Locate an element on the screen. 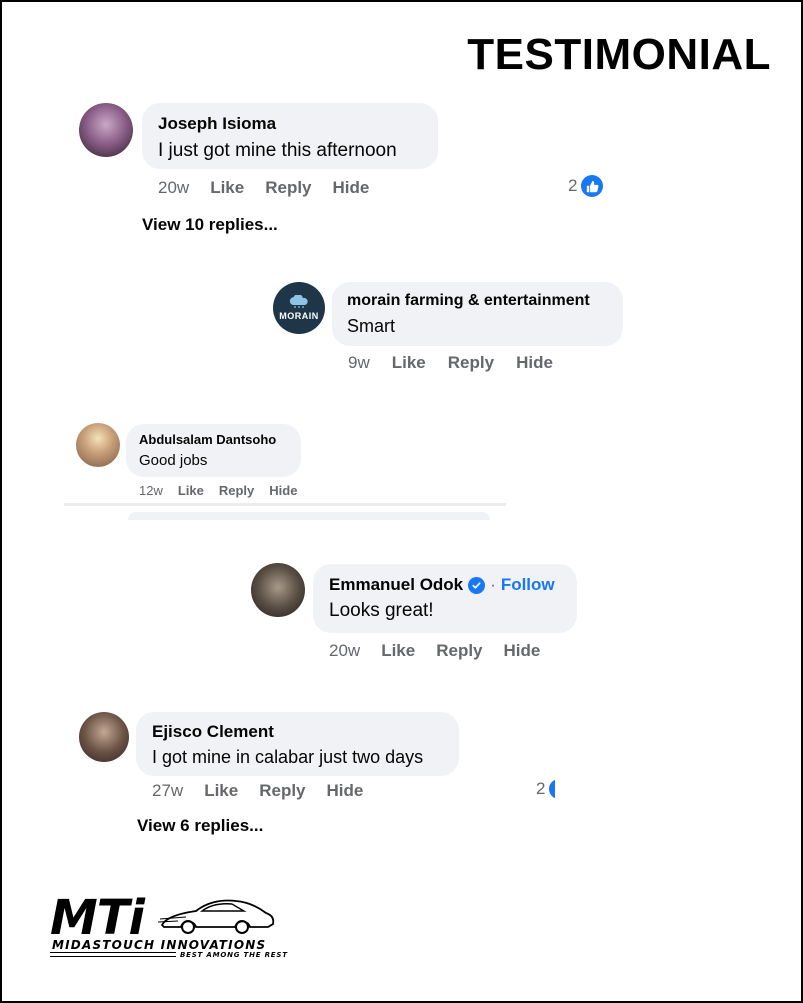 This screenshot has height=1003, width=803. commenter-name: Ejisco Clement is located at coordinates (297, 732).